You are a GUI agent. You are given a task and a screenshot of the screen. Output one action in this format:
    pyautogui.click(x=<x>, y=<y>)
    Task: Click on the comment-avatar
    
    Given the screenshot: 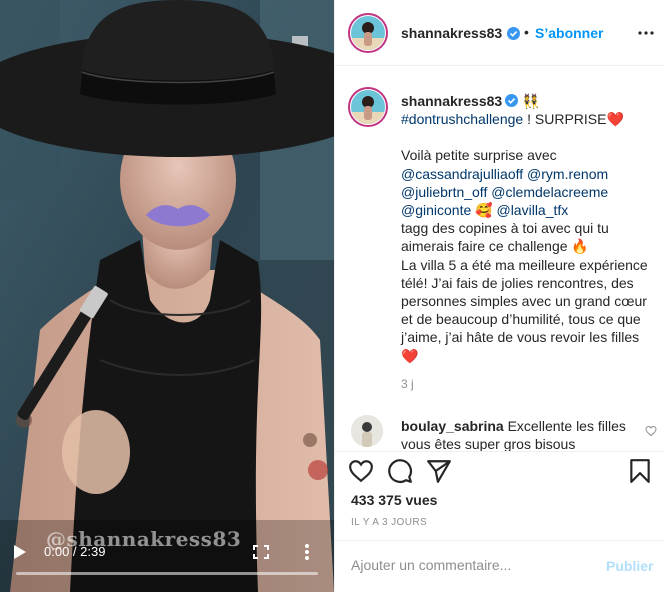 What is the action you would take?
    pyautogui.click(x=367, y=431)
    